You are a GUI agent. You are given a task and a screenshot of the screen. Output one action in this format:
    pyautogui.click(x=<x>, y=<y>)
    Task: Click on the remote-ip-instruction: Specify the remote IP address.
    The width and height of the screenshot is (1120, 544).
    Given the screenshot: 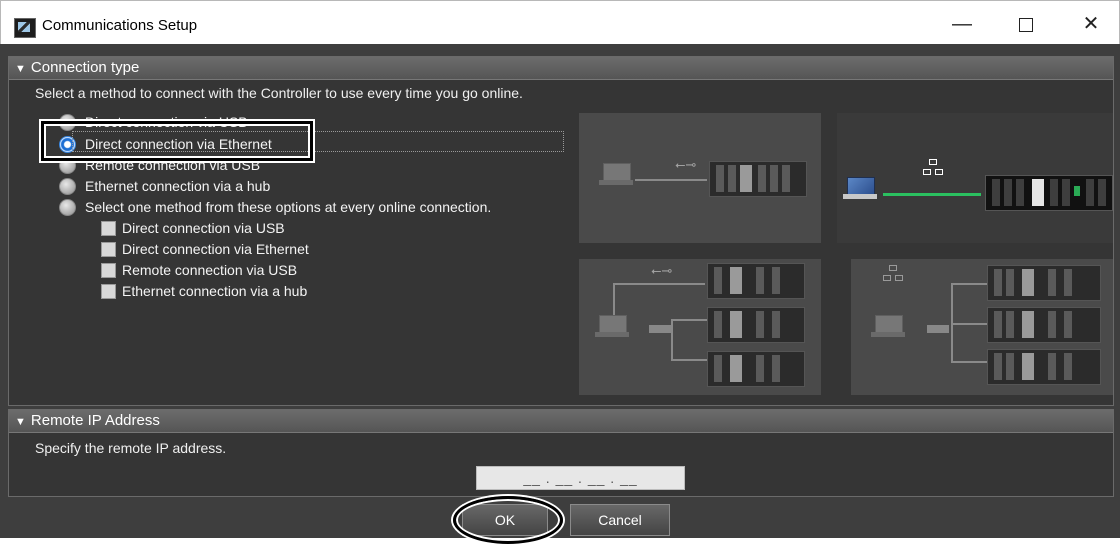 What is the action you would take?
    pyautogui.click(x=131, y=448)
    